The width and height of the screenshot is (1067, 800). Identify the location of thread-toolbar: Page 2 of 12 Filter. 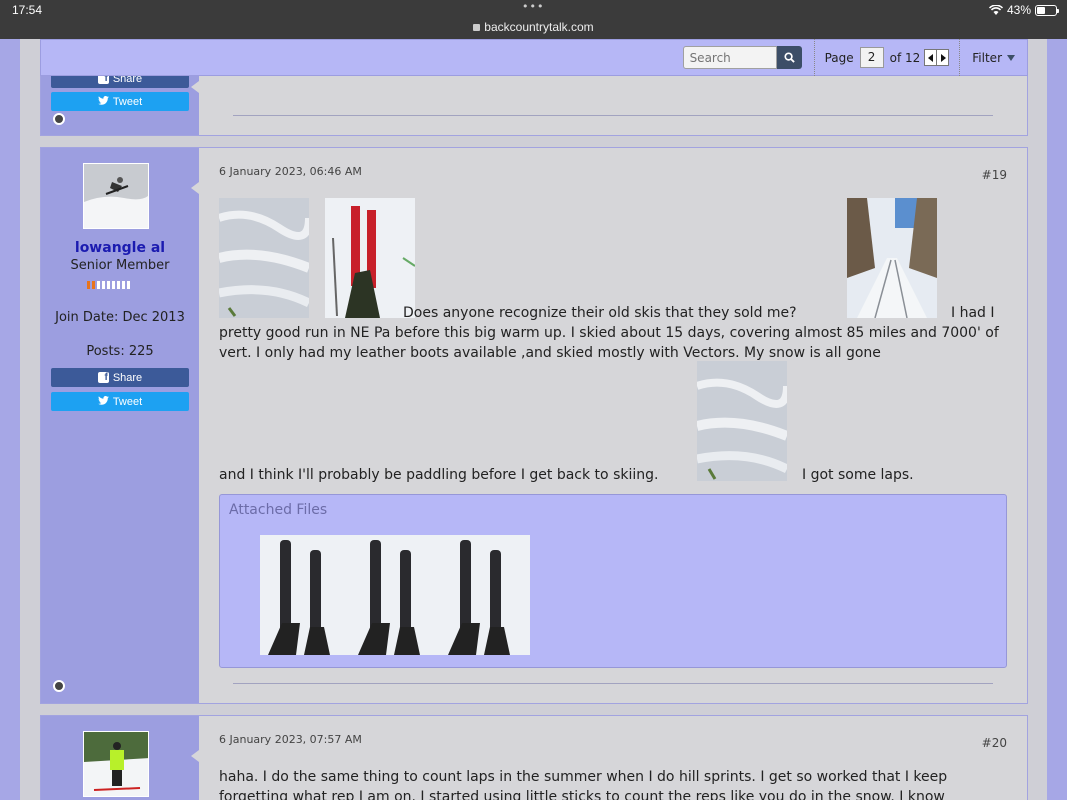
(534, 57).